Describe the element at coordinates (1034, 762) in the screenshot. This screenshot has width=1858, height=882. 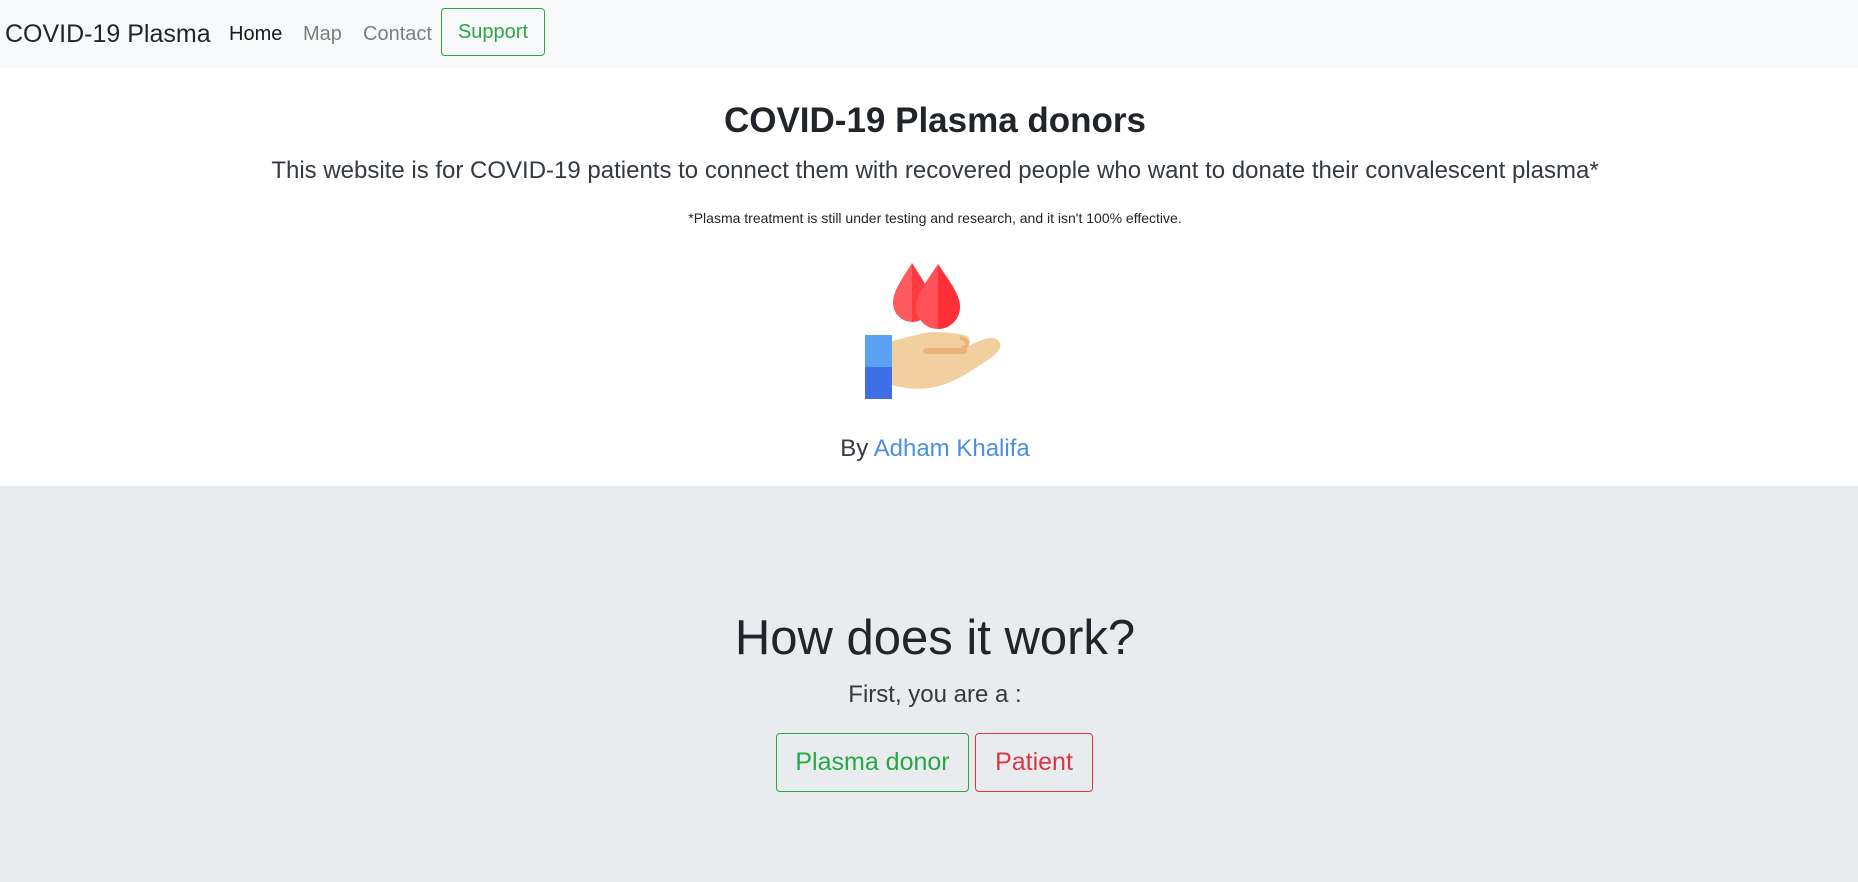
I see `patient-button: Patient` at that location.